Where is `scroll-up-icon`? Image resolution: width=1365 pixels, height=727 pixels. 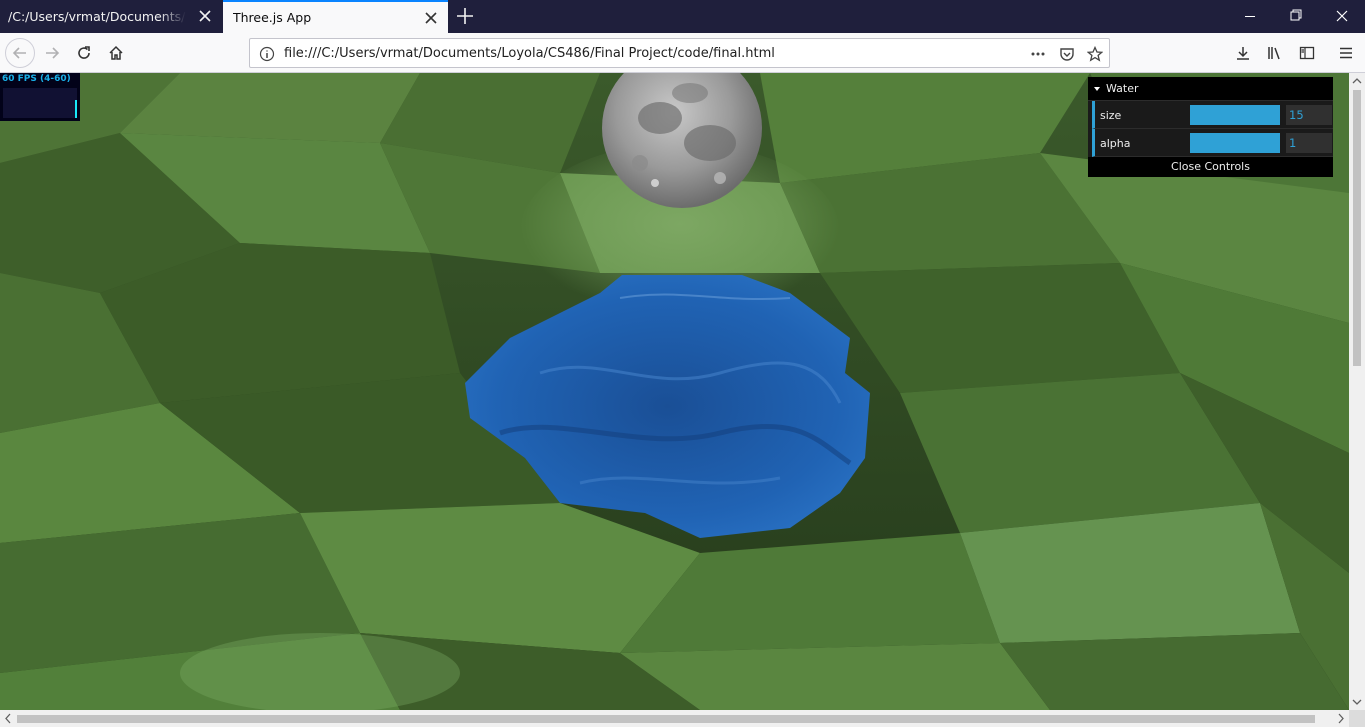 scroll-up-icon is located at coordinates (1357, 81).